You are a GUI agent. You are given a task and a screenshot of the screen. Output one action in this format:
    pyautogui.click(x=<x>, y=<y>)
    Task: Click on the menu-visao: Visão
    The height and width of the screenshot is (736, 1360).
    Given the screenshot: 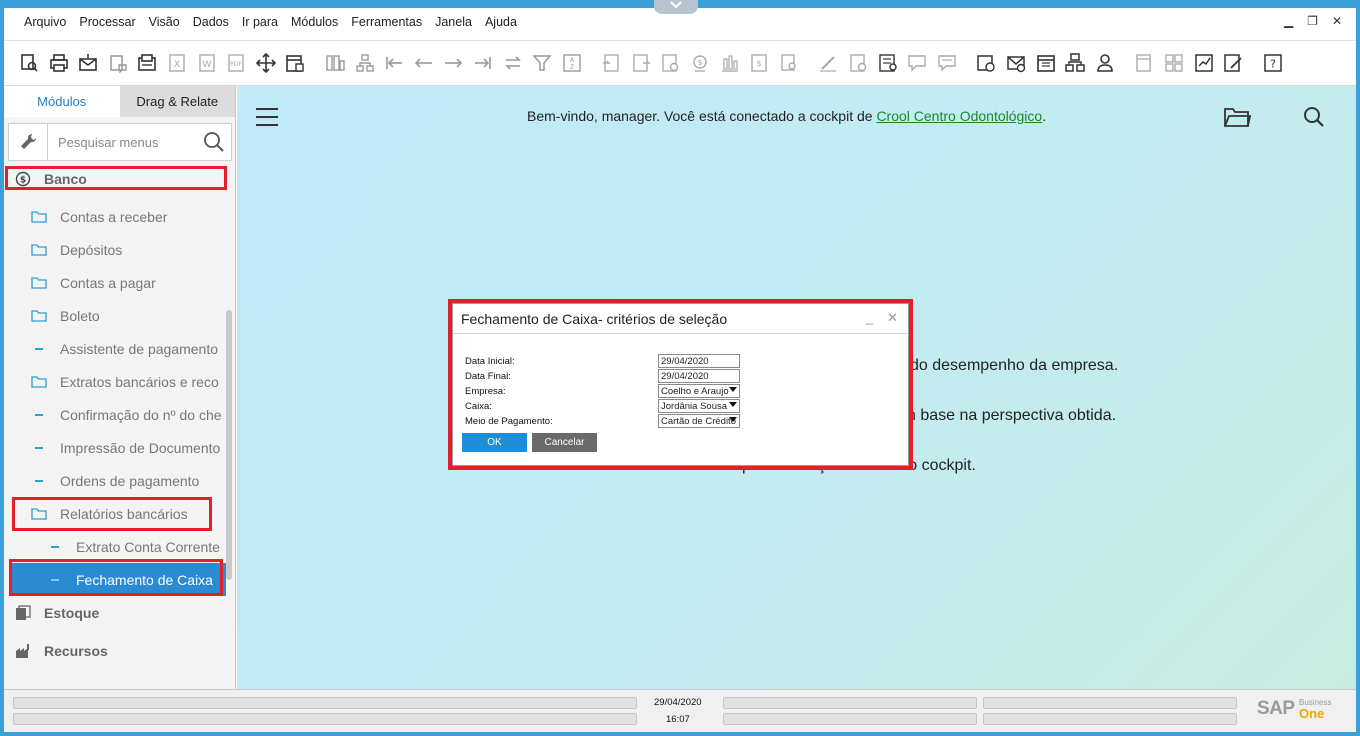 What is the action you would take?
    pyautogui.click(x=164, y=22)
    